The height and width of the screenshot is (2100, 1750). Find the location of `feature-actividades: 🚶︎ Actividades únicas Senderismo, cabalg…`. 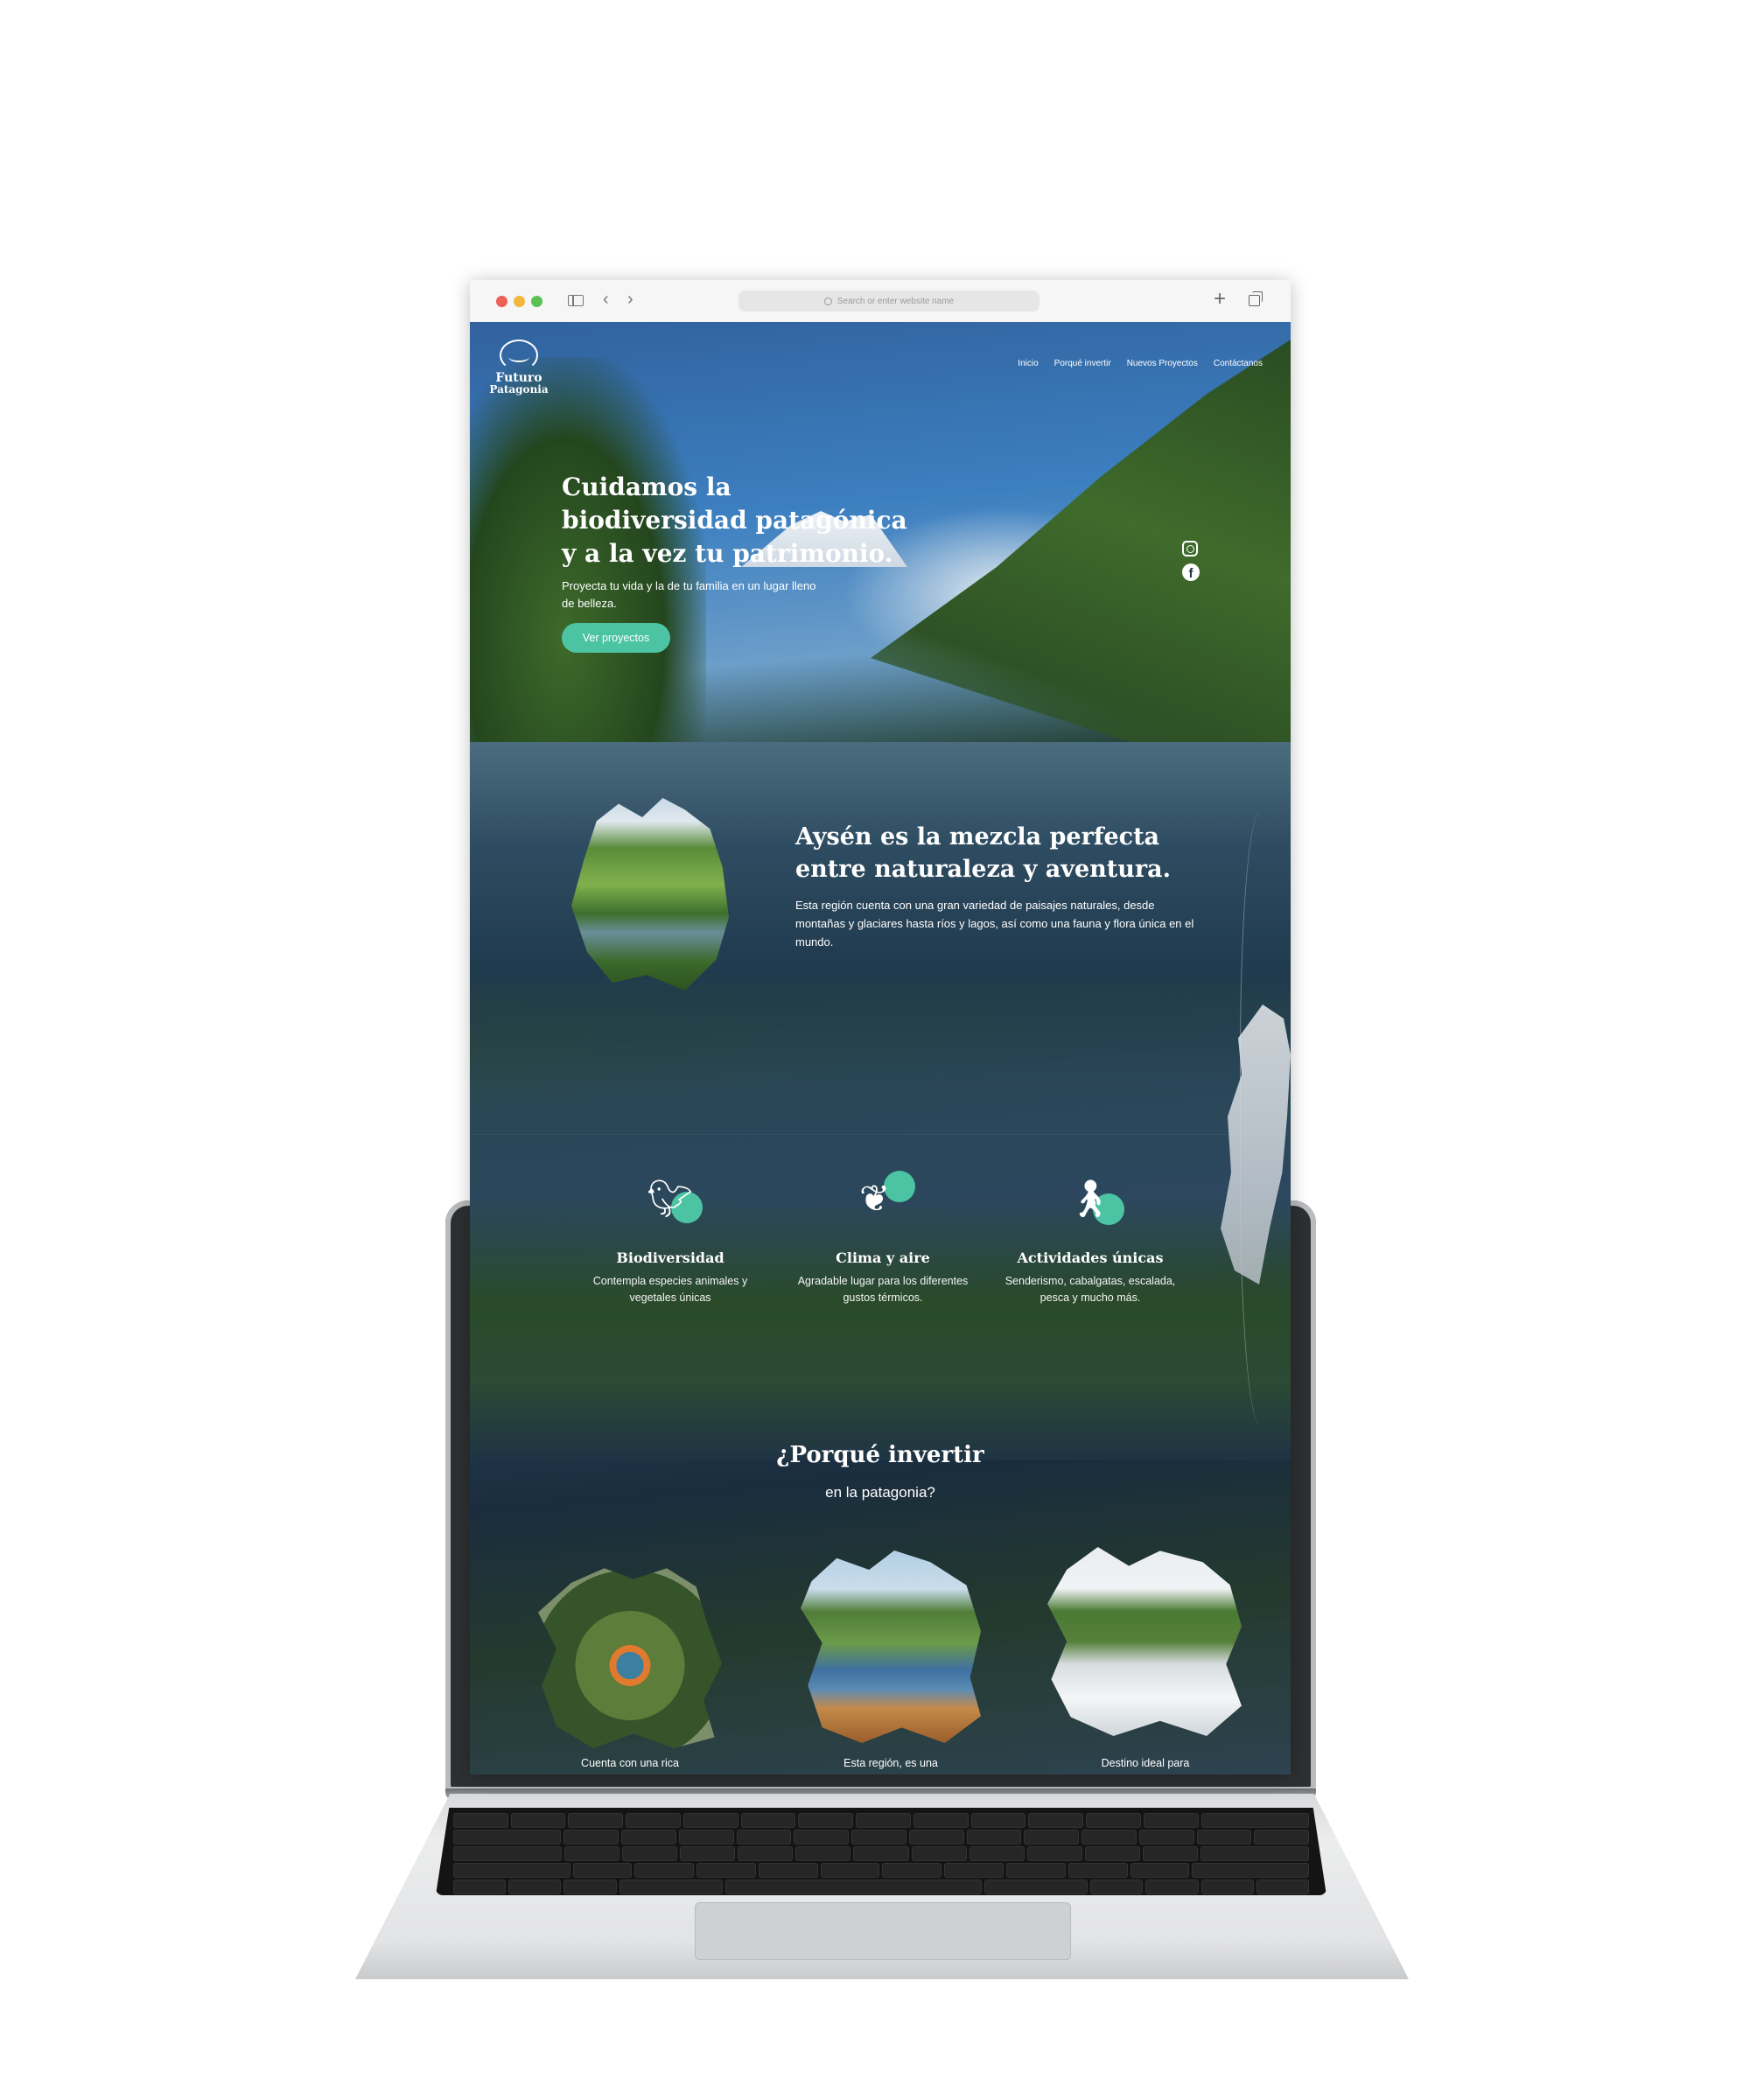

feature-actividades: 🚶︎ Actividades únicas Senderismo, cabalg… is located at coordinates (1090, 1236).